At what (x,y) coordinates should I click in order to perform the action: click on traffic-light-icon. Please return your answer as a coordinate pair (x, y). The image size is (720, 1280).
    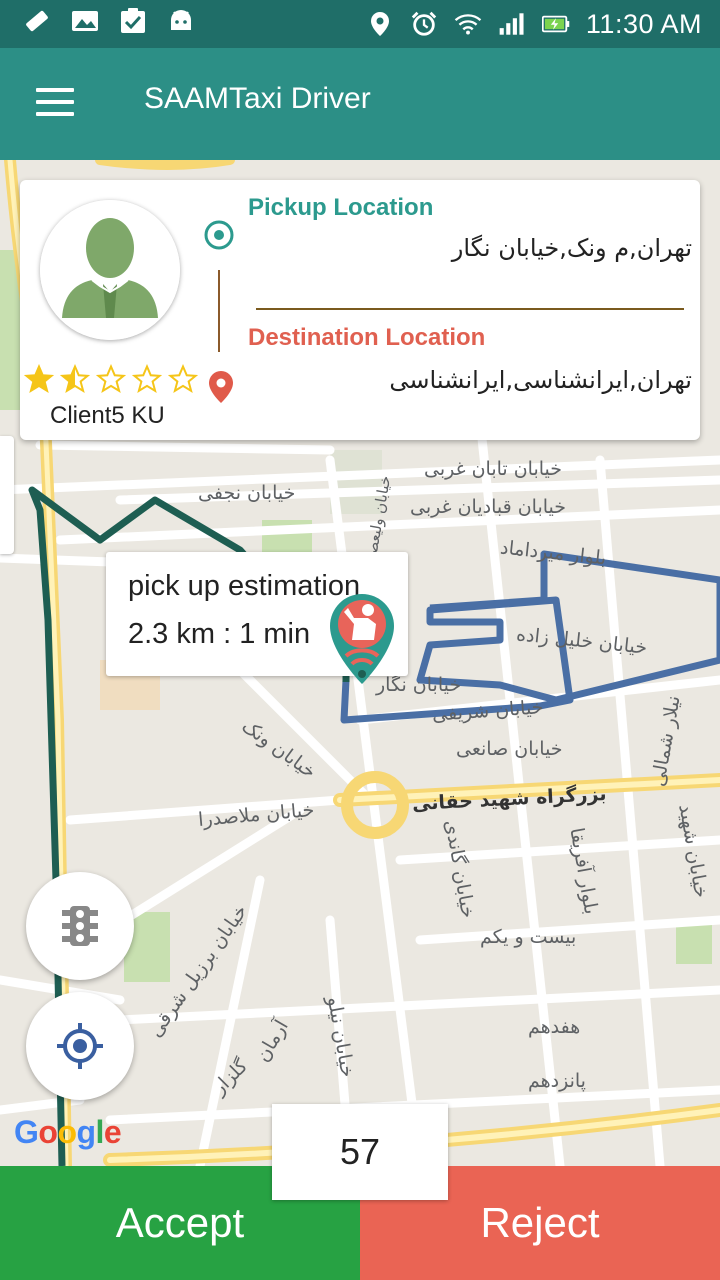
    Looking at the image, I should click on (80, 926).